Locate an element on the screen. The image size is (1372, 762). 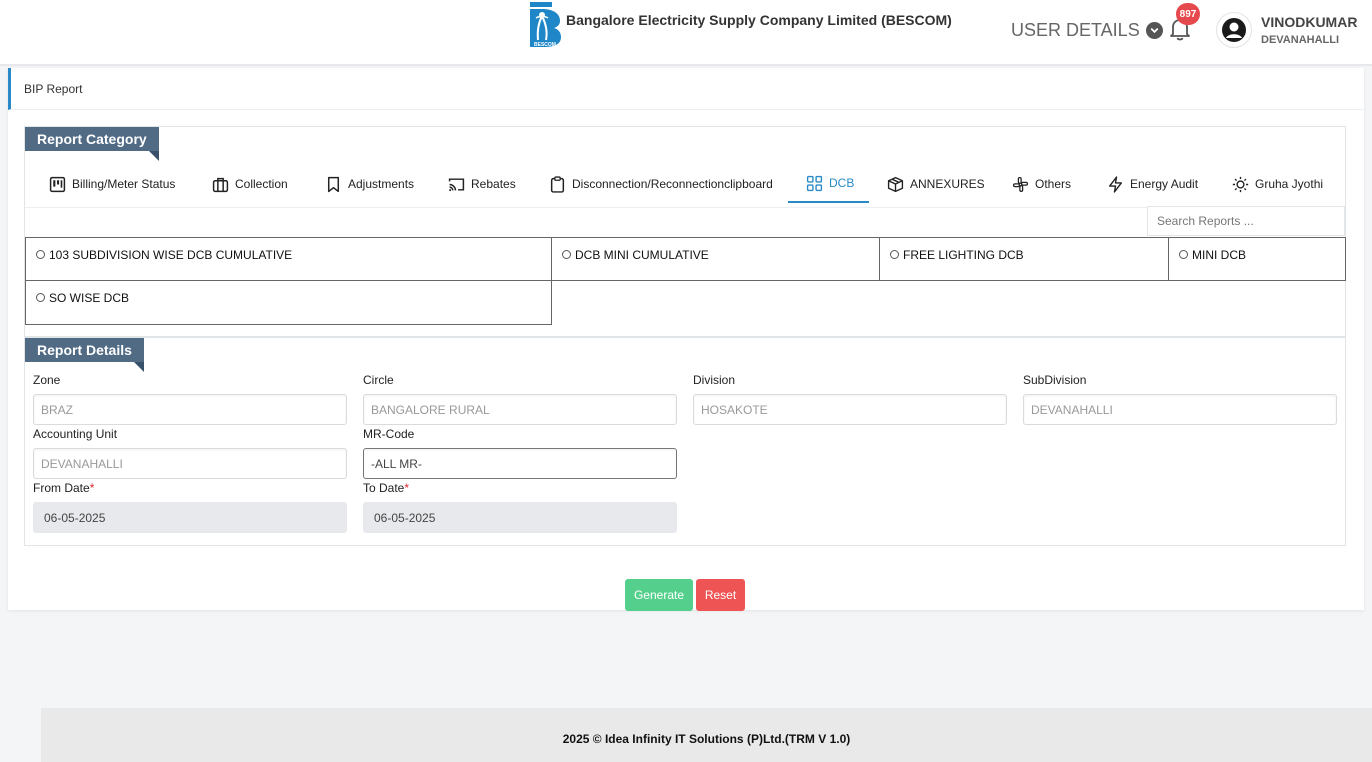
report-category-heading: Report Category is located at coordinates (92, 144).